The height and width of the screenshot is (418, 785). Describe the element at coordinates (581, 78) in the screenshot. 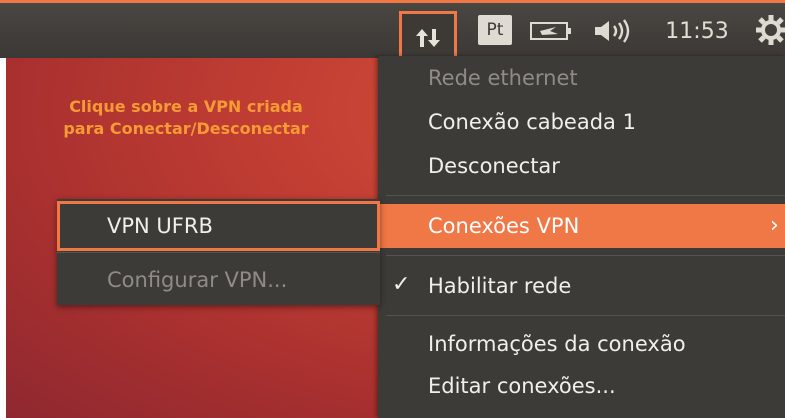

I see `menu-header-rede-ethernet: Rede ethernet` at that location.